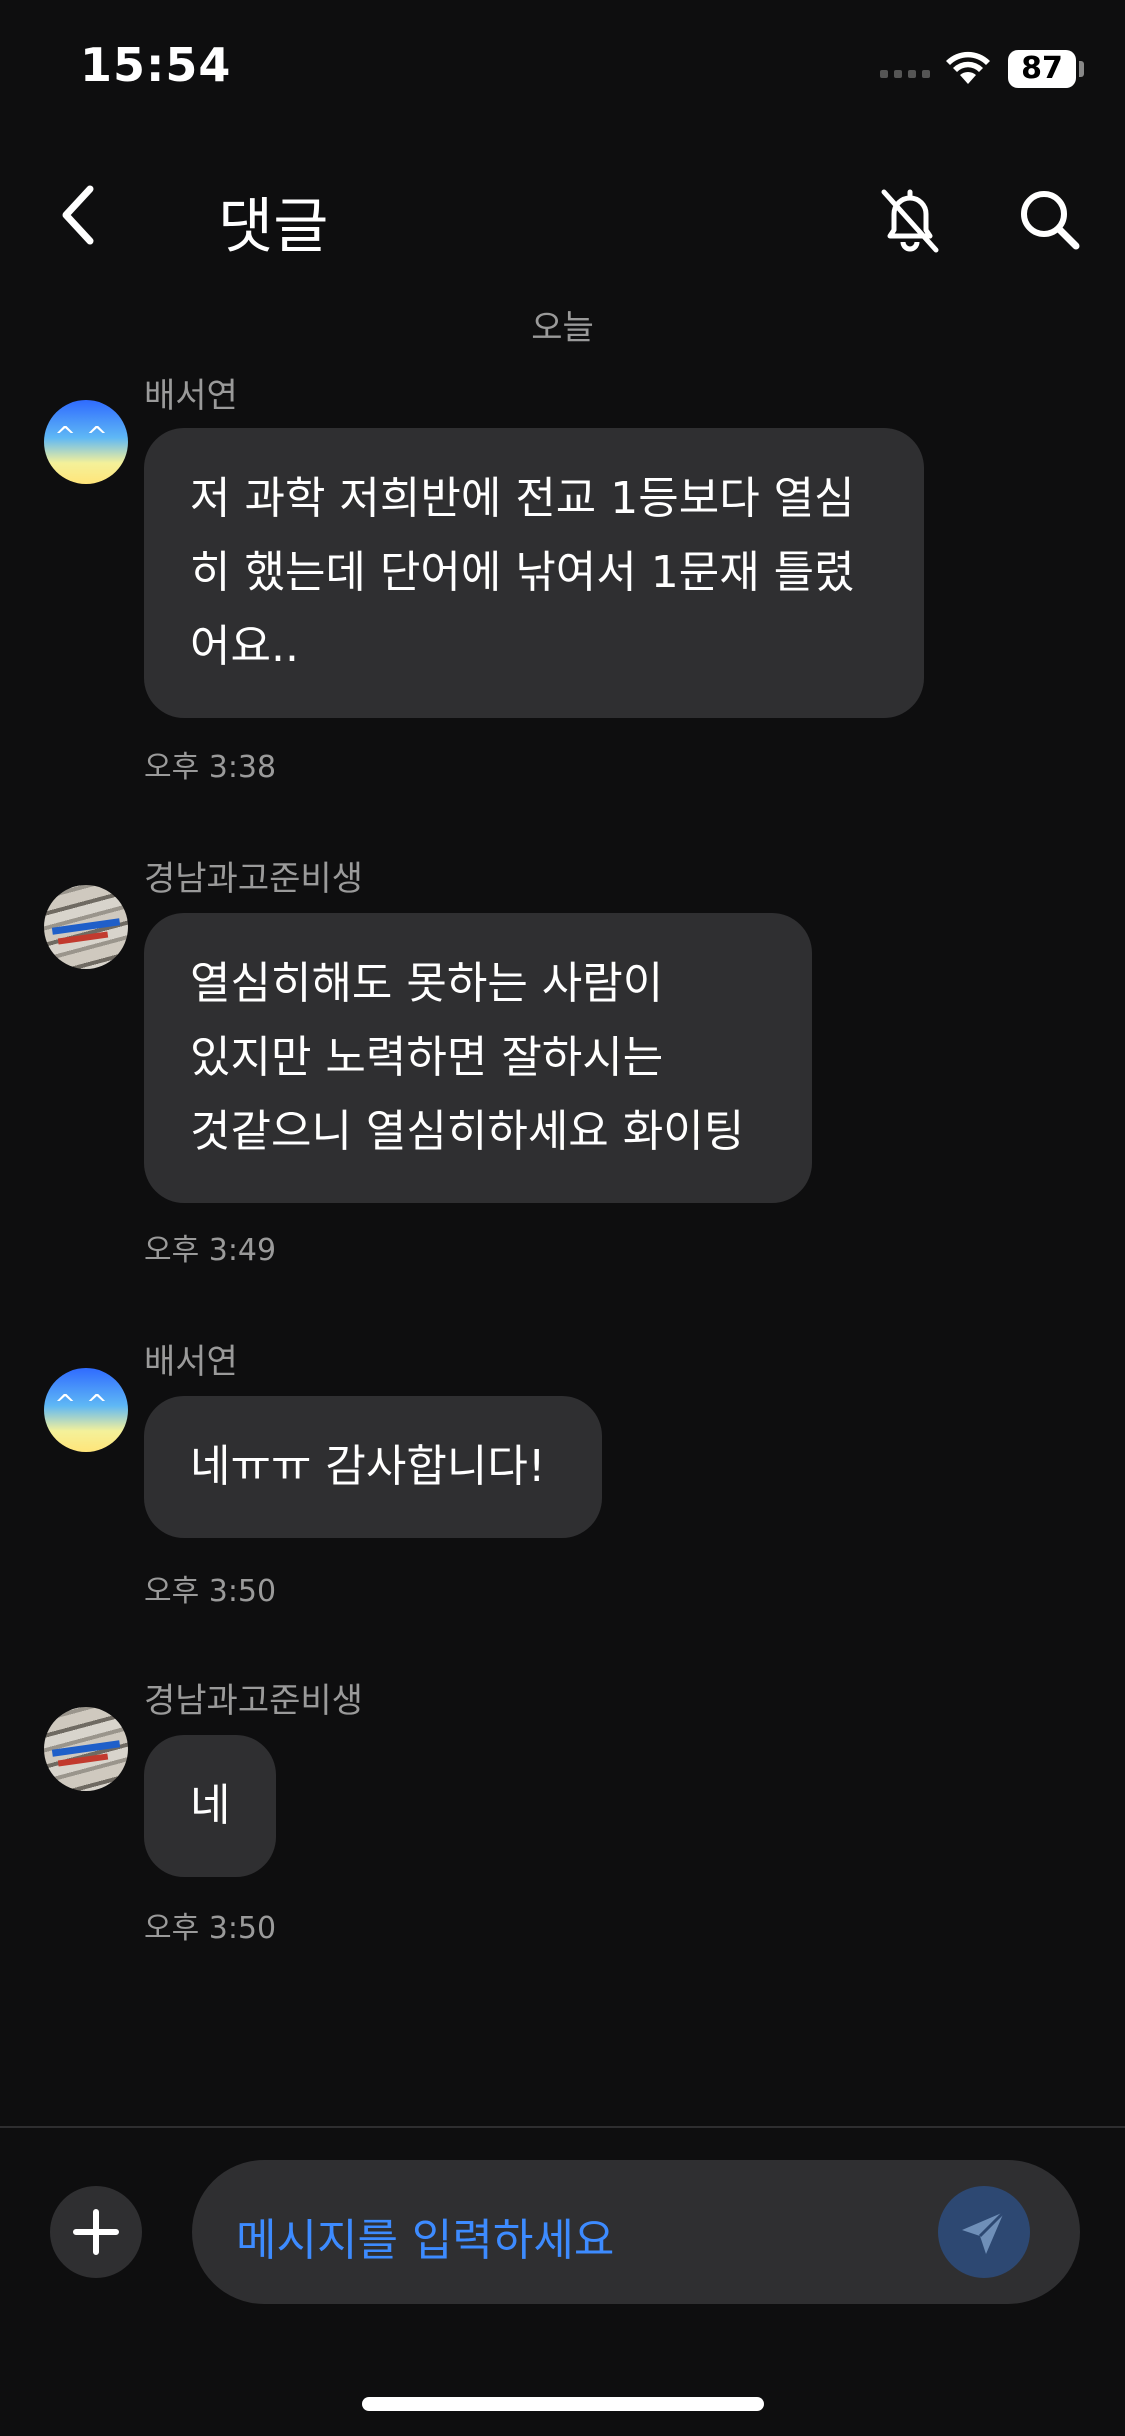 The width and height of the screenshot is (1125, 2436). Describe the element at coordinates (425, 2240) in the screenshot. I see `input-placeholder: 메시지를 입력하세요` at that location.